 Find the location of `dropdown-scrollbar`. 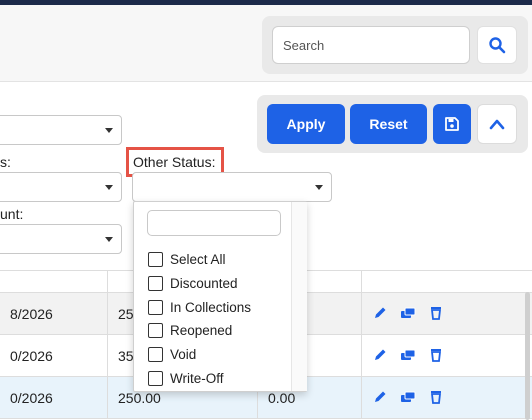

dropdown-scrollbar is located at coordinates (299, 296).